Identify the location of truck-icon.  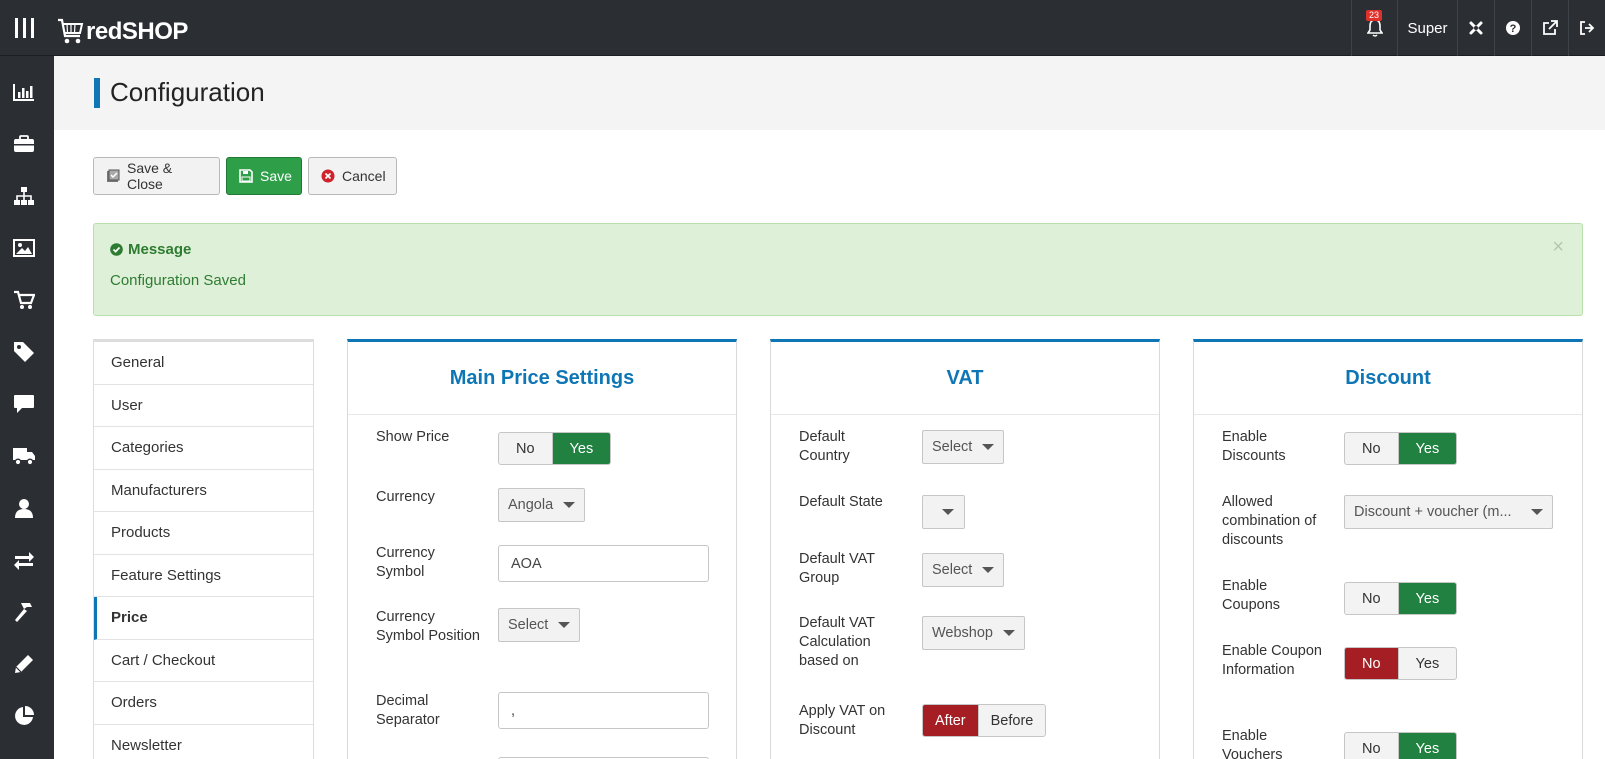
(24, 456).